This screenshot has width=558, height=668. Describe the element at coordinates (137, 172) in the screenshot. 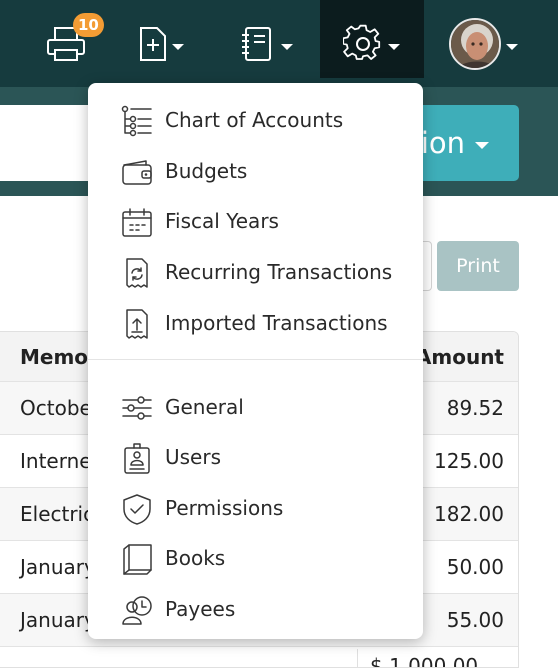

I see `wallet-icon` at that location.